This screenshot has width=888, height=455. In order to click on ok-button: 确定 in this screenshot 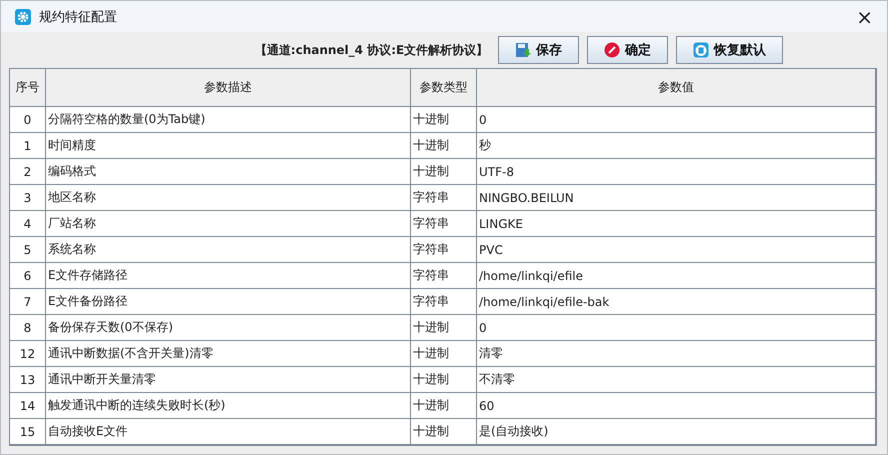, I will do `click(627, 50)`.